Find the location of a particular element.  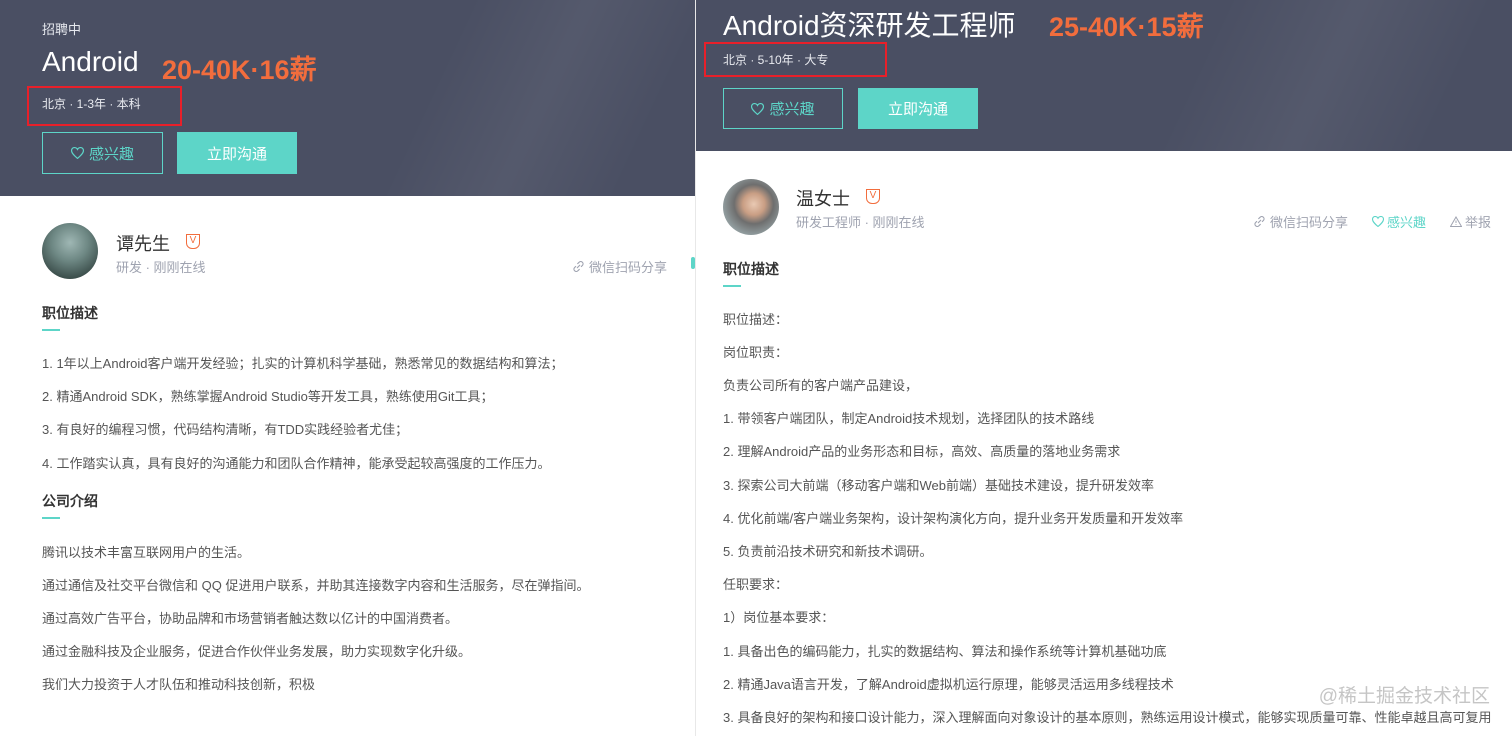

desc-line: 1）岗位基本要求： is located at coordinates (779, 617).